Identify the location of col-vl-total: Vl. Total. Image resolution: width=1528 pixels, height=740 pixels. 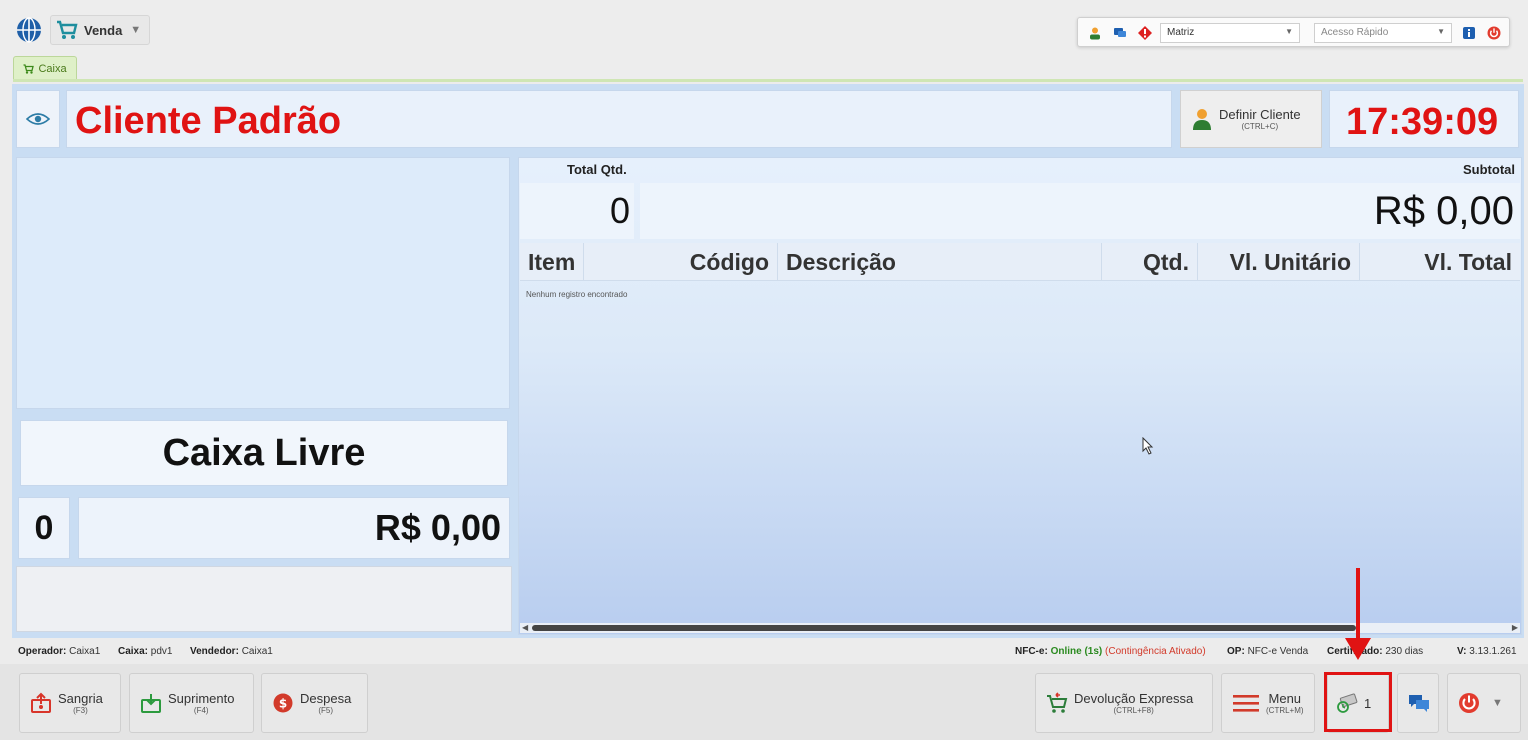
(1440, 262).